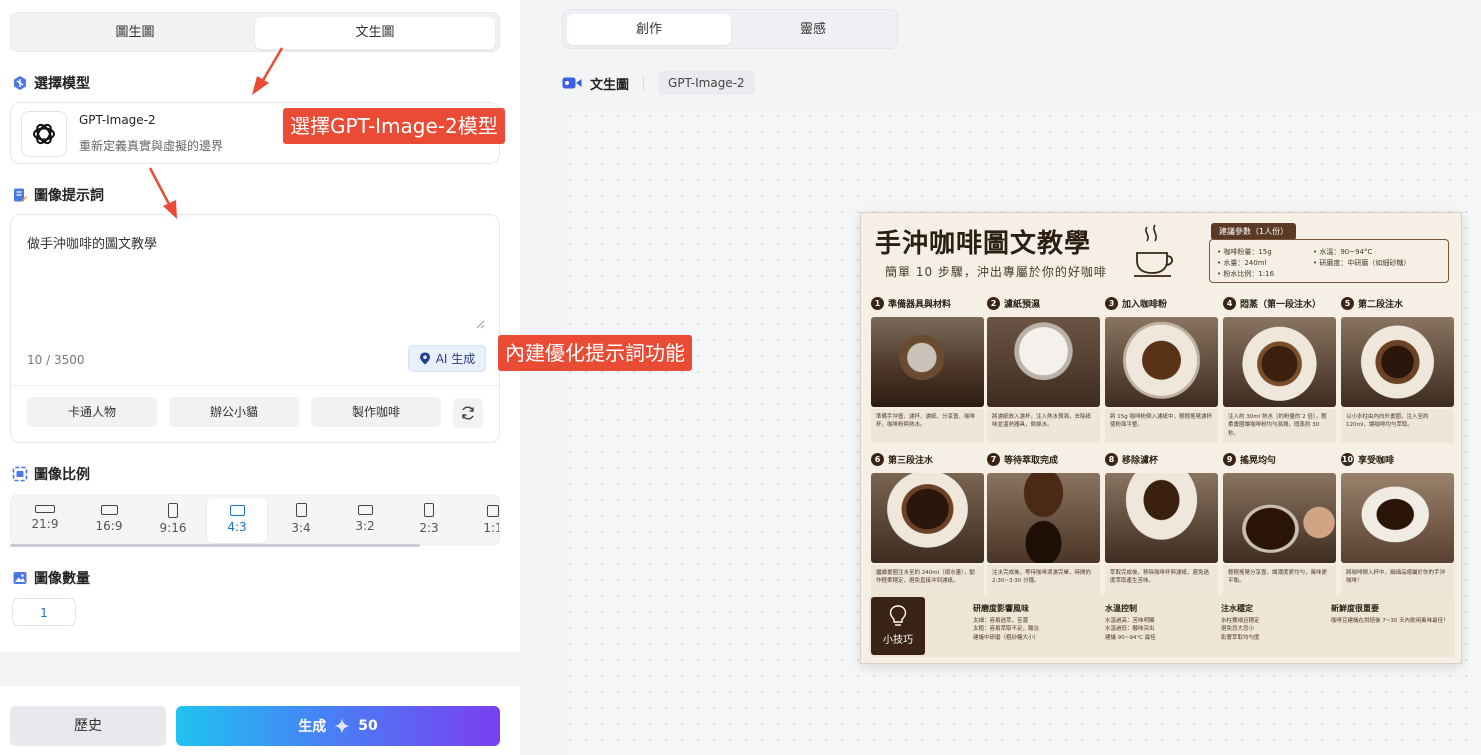  What do you see at coordinates (1031, 461) in the screenshot?
I see `step-title: 等待萃取完成` at bounding box center [1031, 461].